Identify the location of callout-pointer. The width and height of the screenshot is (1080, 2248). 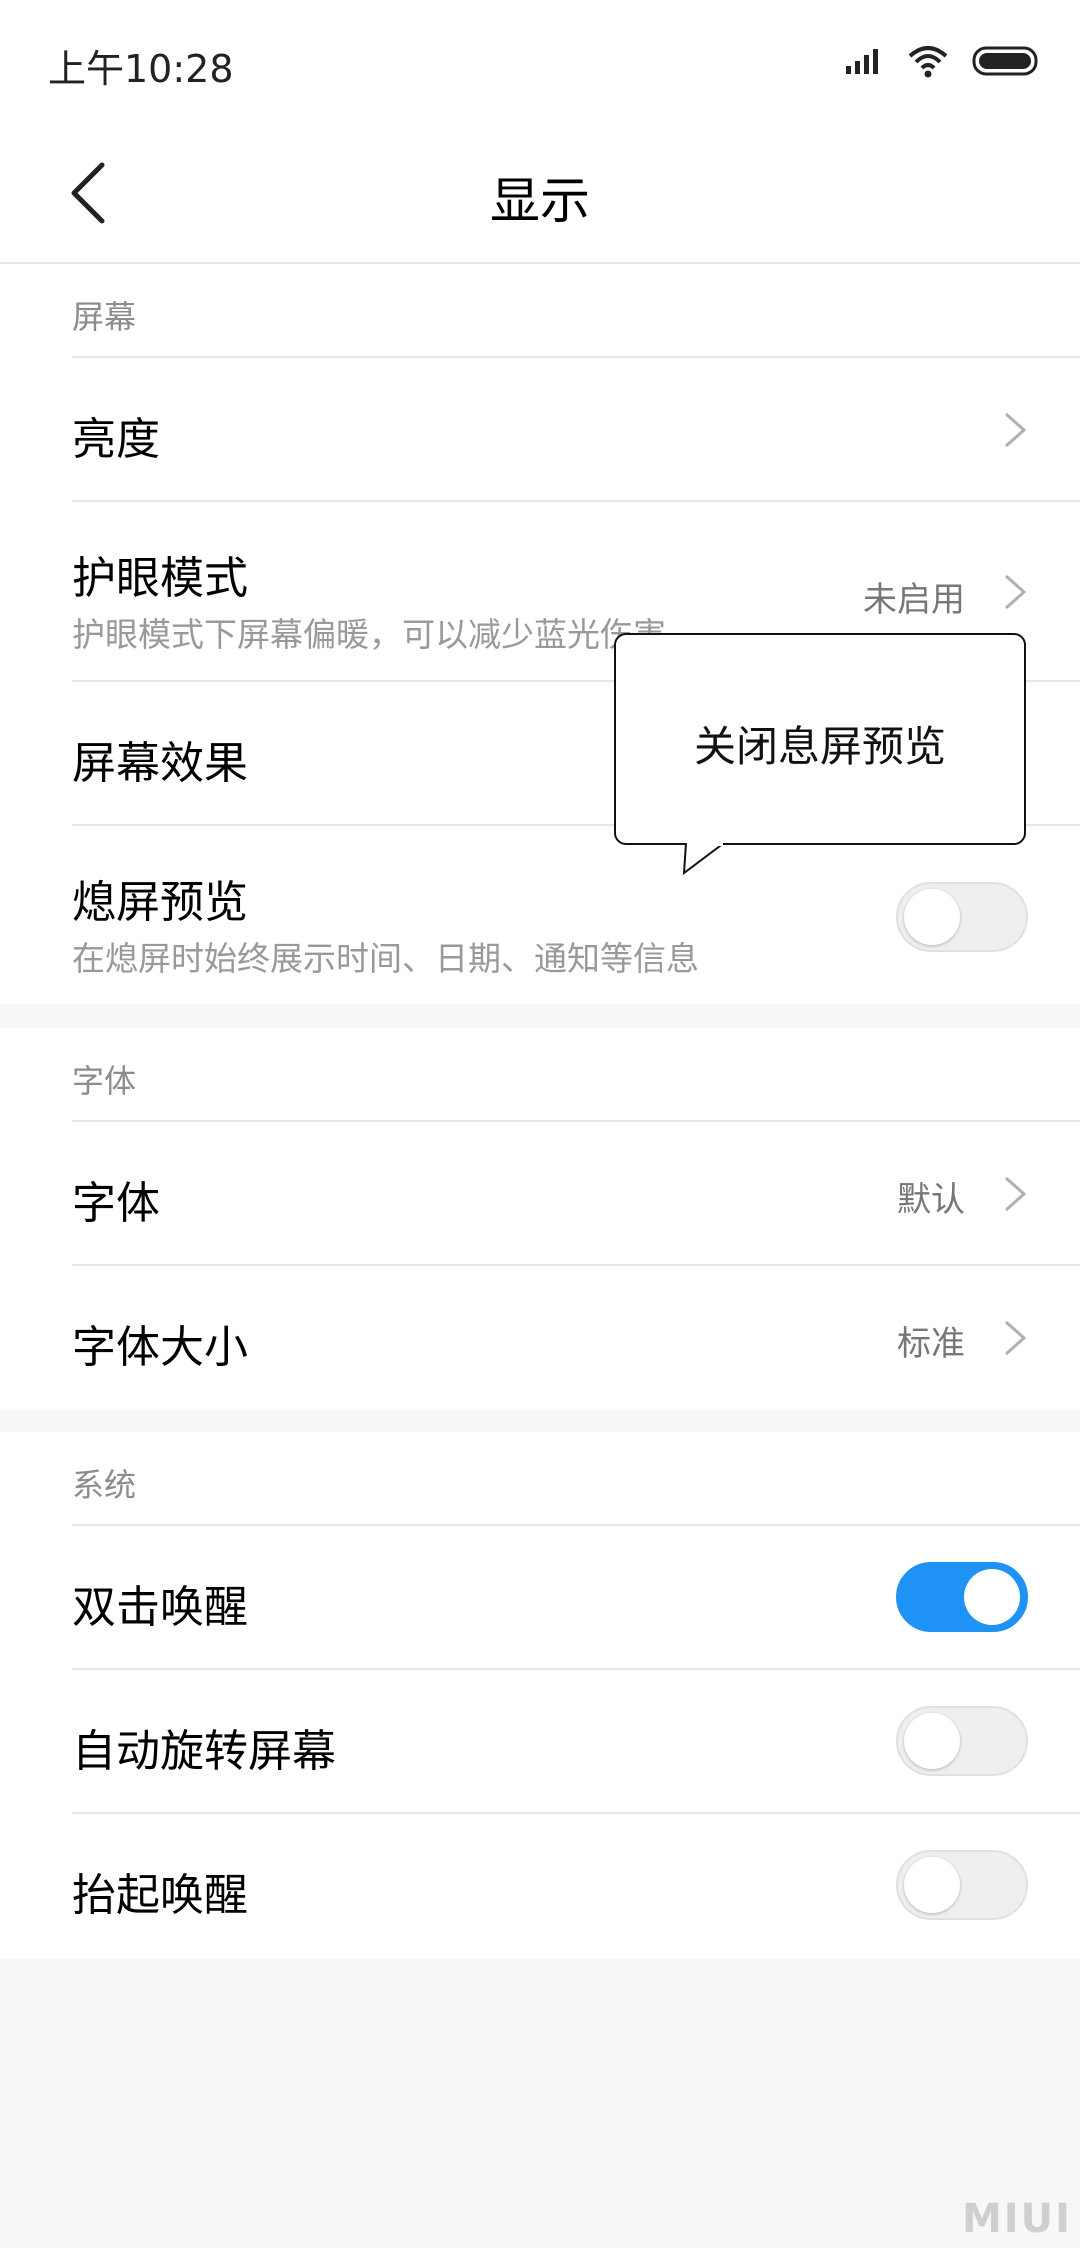
(703, 859).